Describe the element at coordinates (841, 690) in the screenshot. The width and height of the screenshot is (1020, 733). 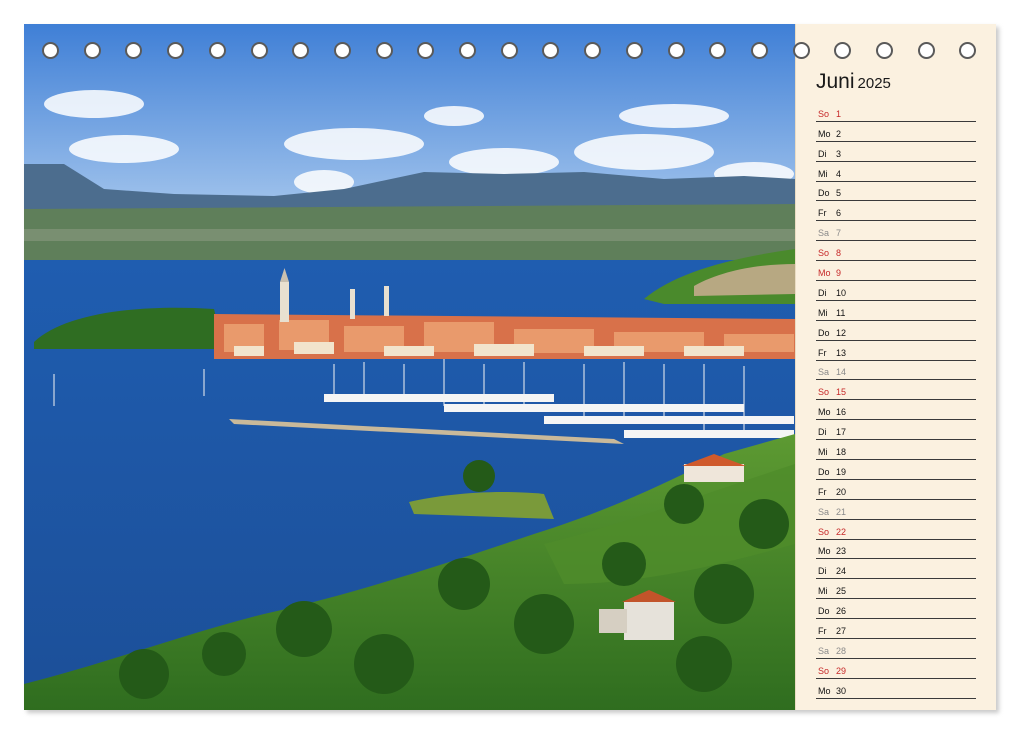
I see `day-number: 30` at that location.